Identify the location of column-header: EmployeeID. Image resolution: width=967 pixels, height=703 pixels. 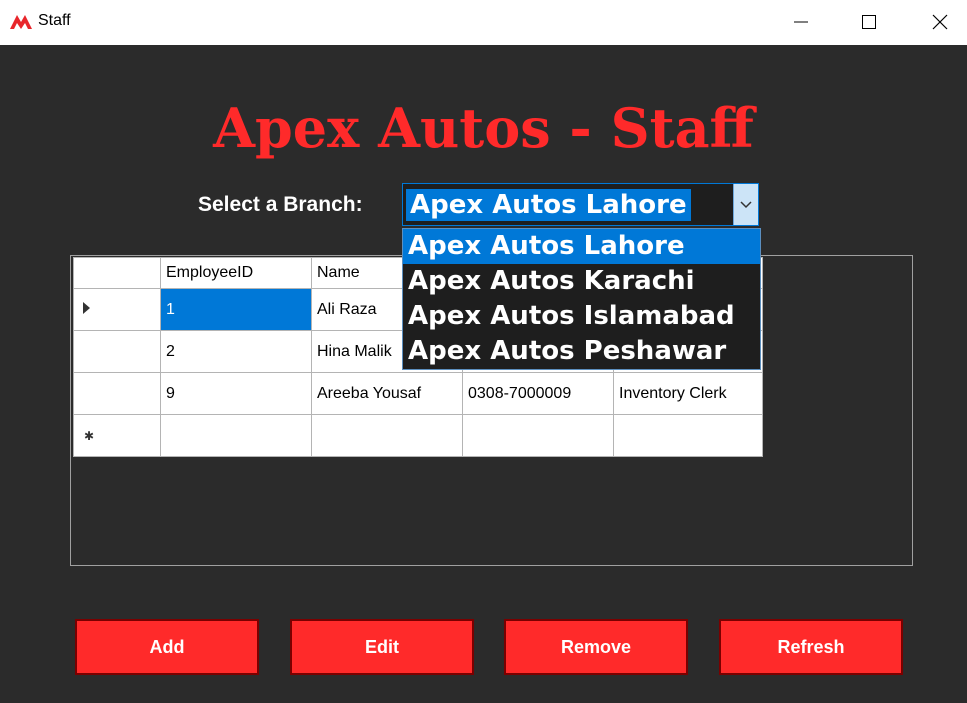
(236, 273).